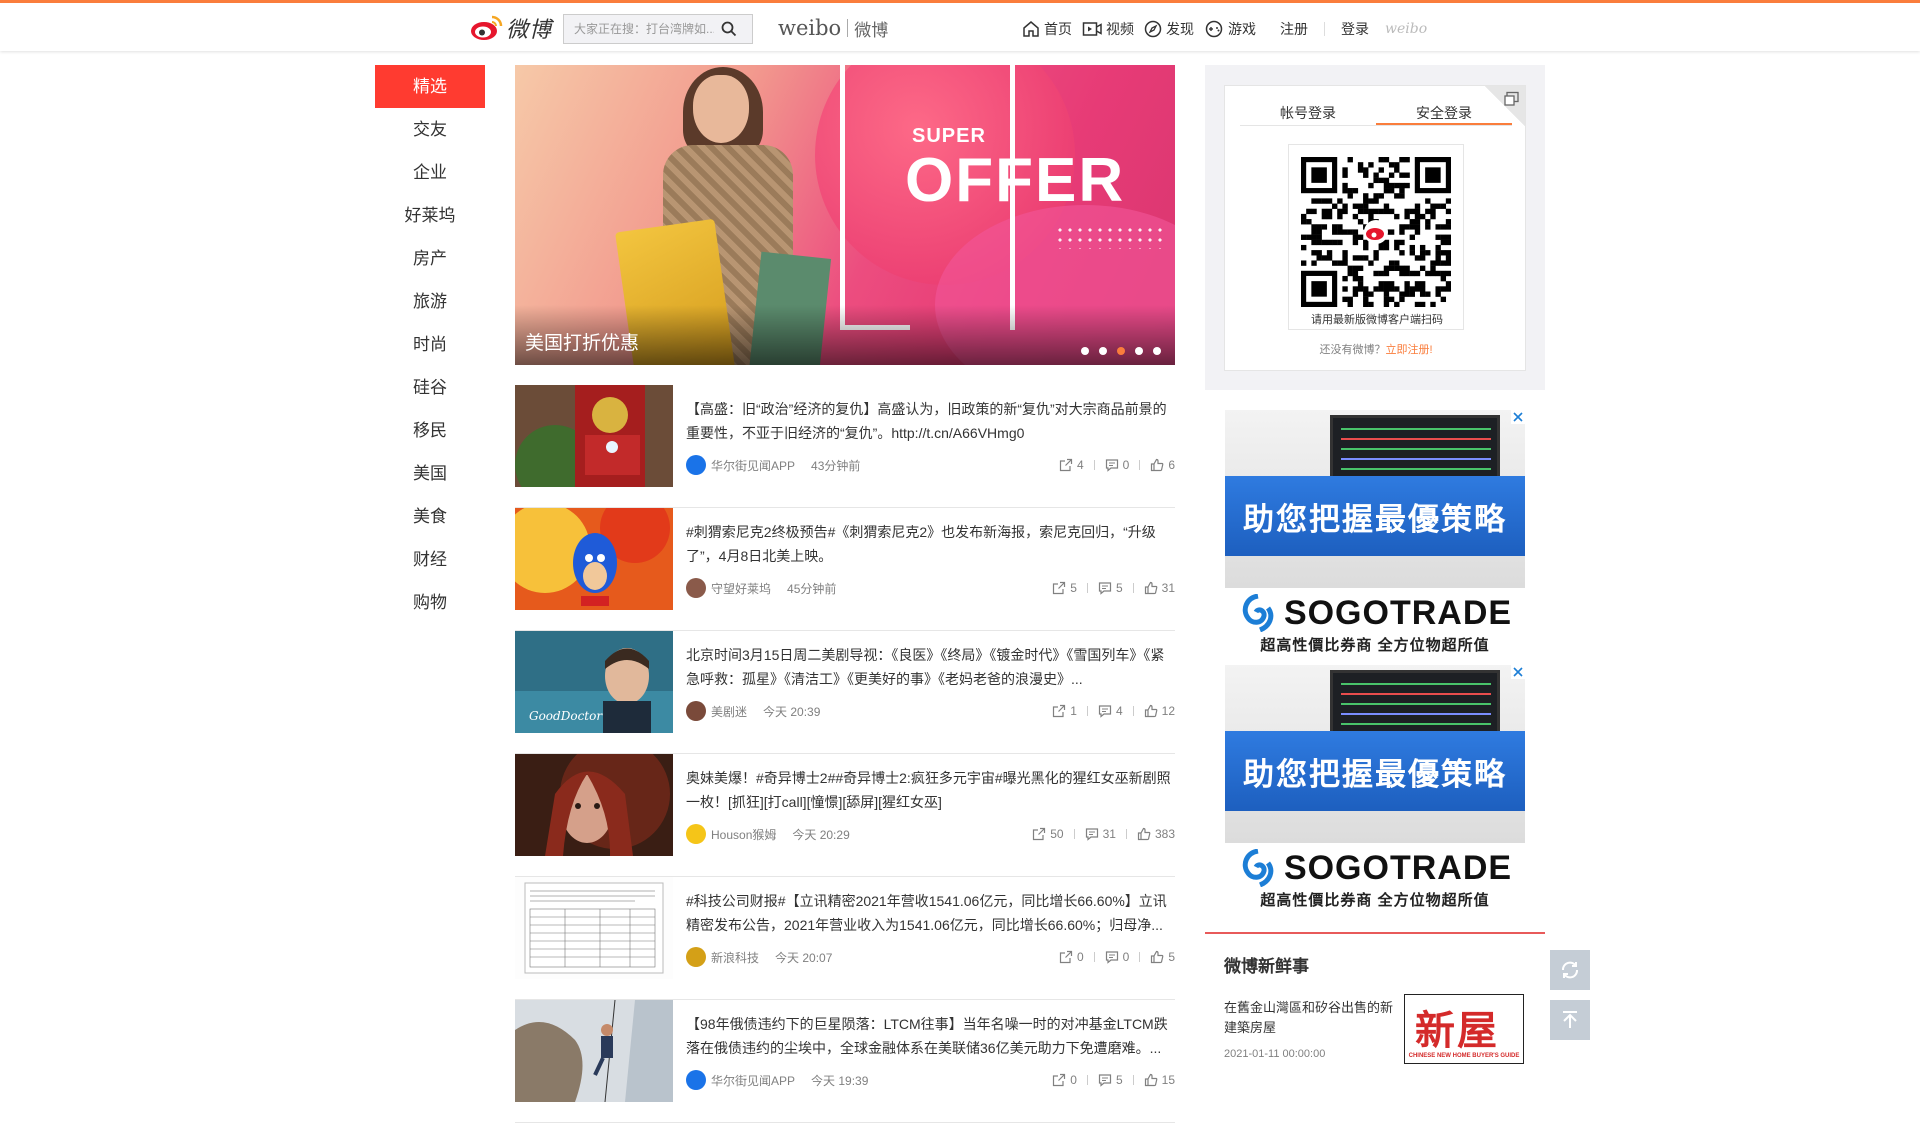 This screenshot has width=1920, height=1123. What do you see at coordinates (1091, 834) in the screenshot?
I see `comment-icon` at bounding box center [1091, 834].